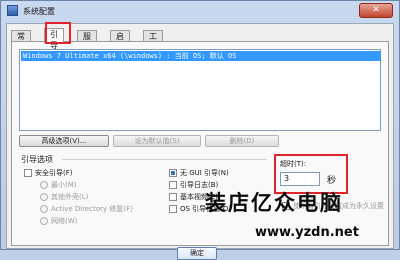 The image size is (400, 260). What do you see at coordinates (86, 209) in the screenshot?
I see `ad-repair-radio: Active Directory 修复(F)` at bounding box center [86, 209].